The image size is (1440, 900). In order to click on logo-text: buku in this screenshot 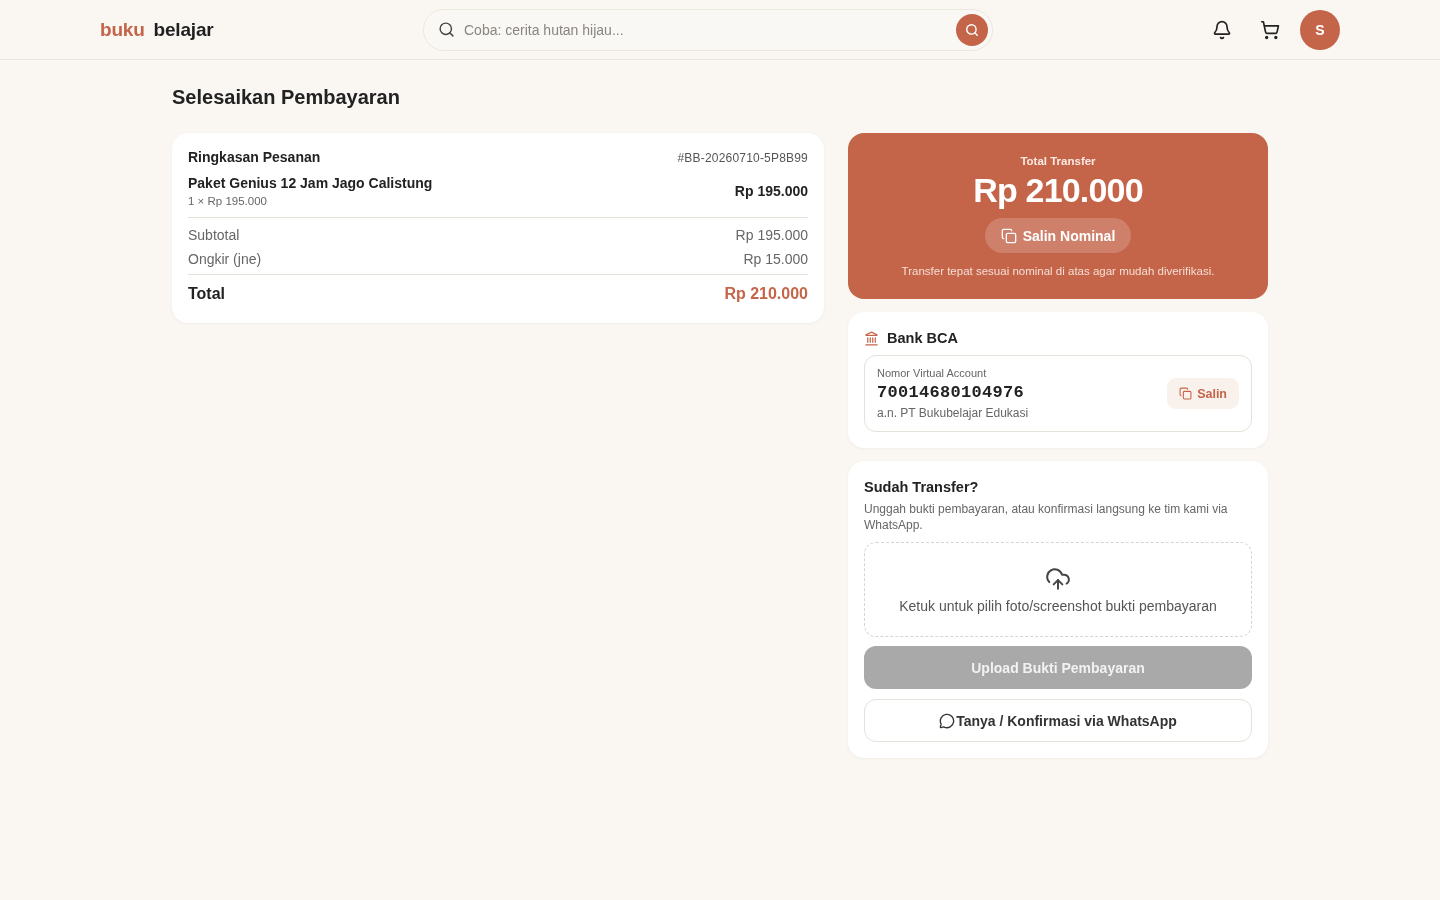, I will do `click(122, 29)`.